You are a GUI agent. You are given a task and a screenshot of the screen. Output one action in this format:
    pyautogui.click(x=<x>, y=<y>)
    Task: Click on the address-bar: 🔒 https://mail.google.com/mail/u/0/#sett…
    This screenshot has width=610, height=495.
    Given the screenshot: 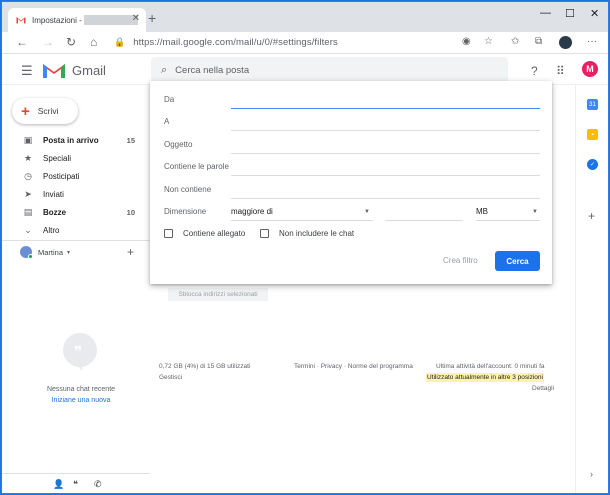 What is the action you would take?
    pyautogui.click(x=306, y=42)
    